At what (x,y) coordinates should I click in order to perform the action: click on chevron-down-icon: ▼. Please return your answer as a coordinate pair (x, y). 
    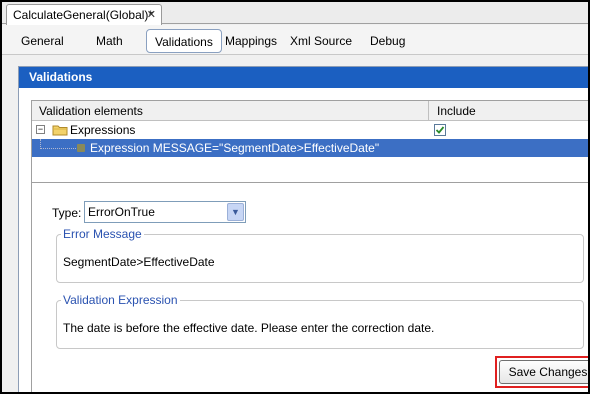
    Looking at the image, I should click on (235, 212).